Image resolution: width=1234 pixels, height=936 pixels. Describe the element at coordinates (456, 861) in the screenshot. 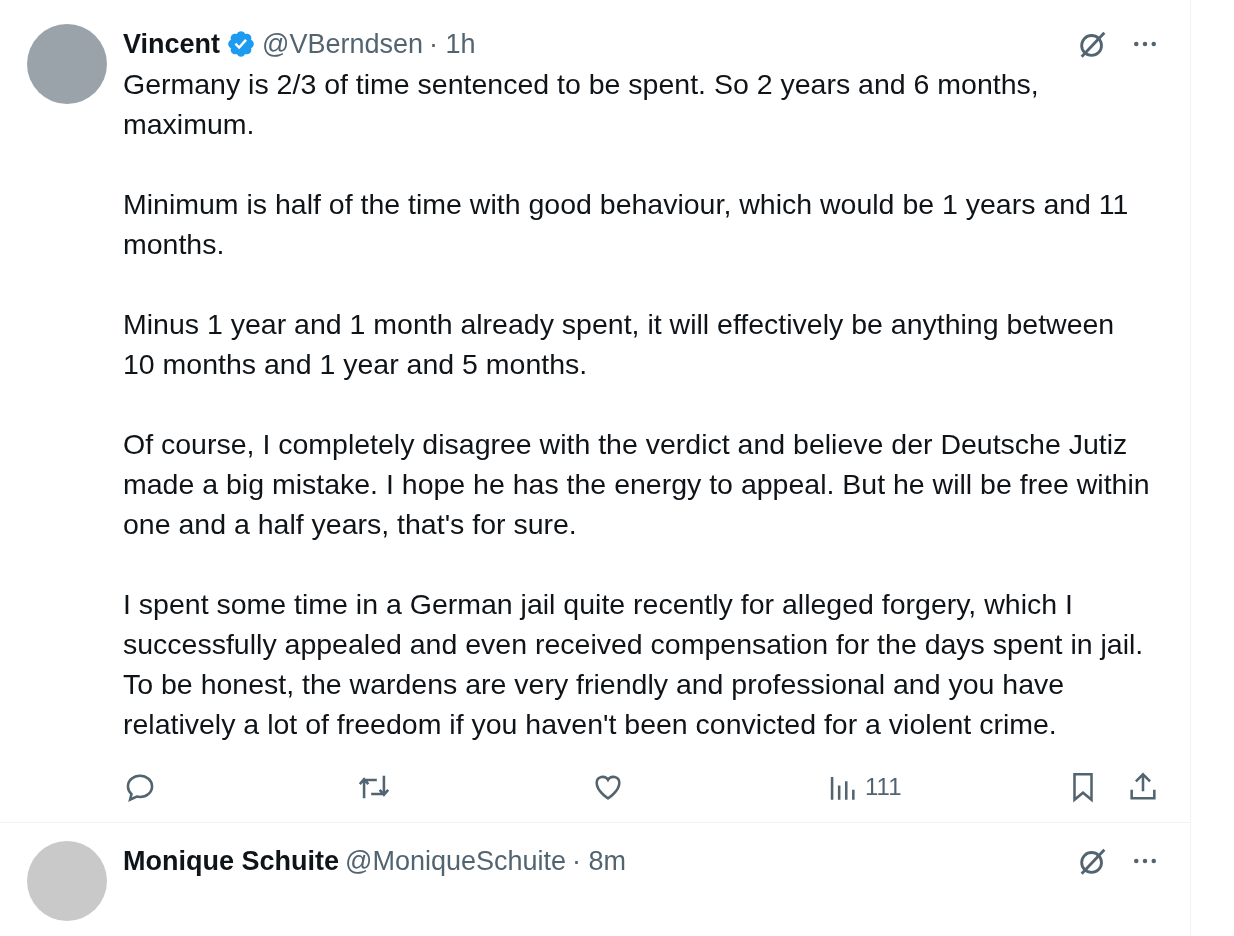

I see `user-handle: @MoniqueSchuite` at that location.